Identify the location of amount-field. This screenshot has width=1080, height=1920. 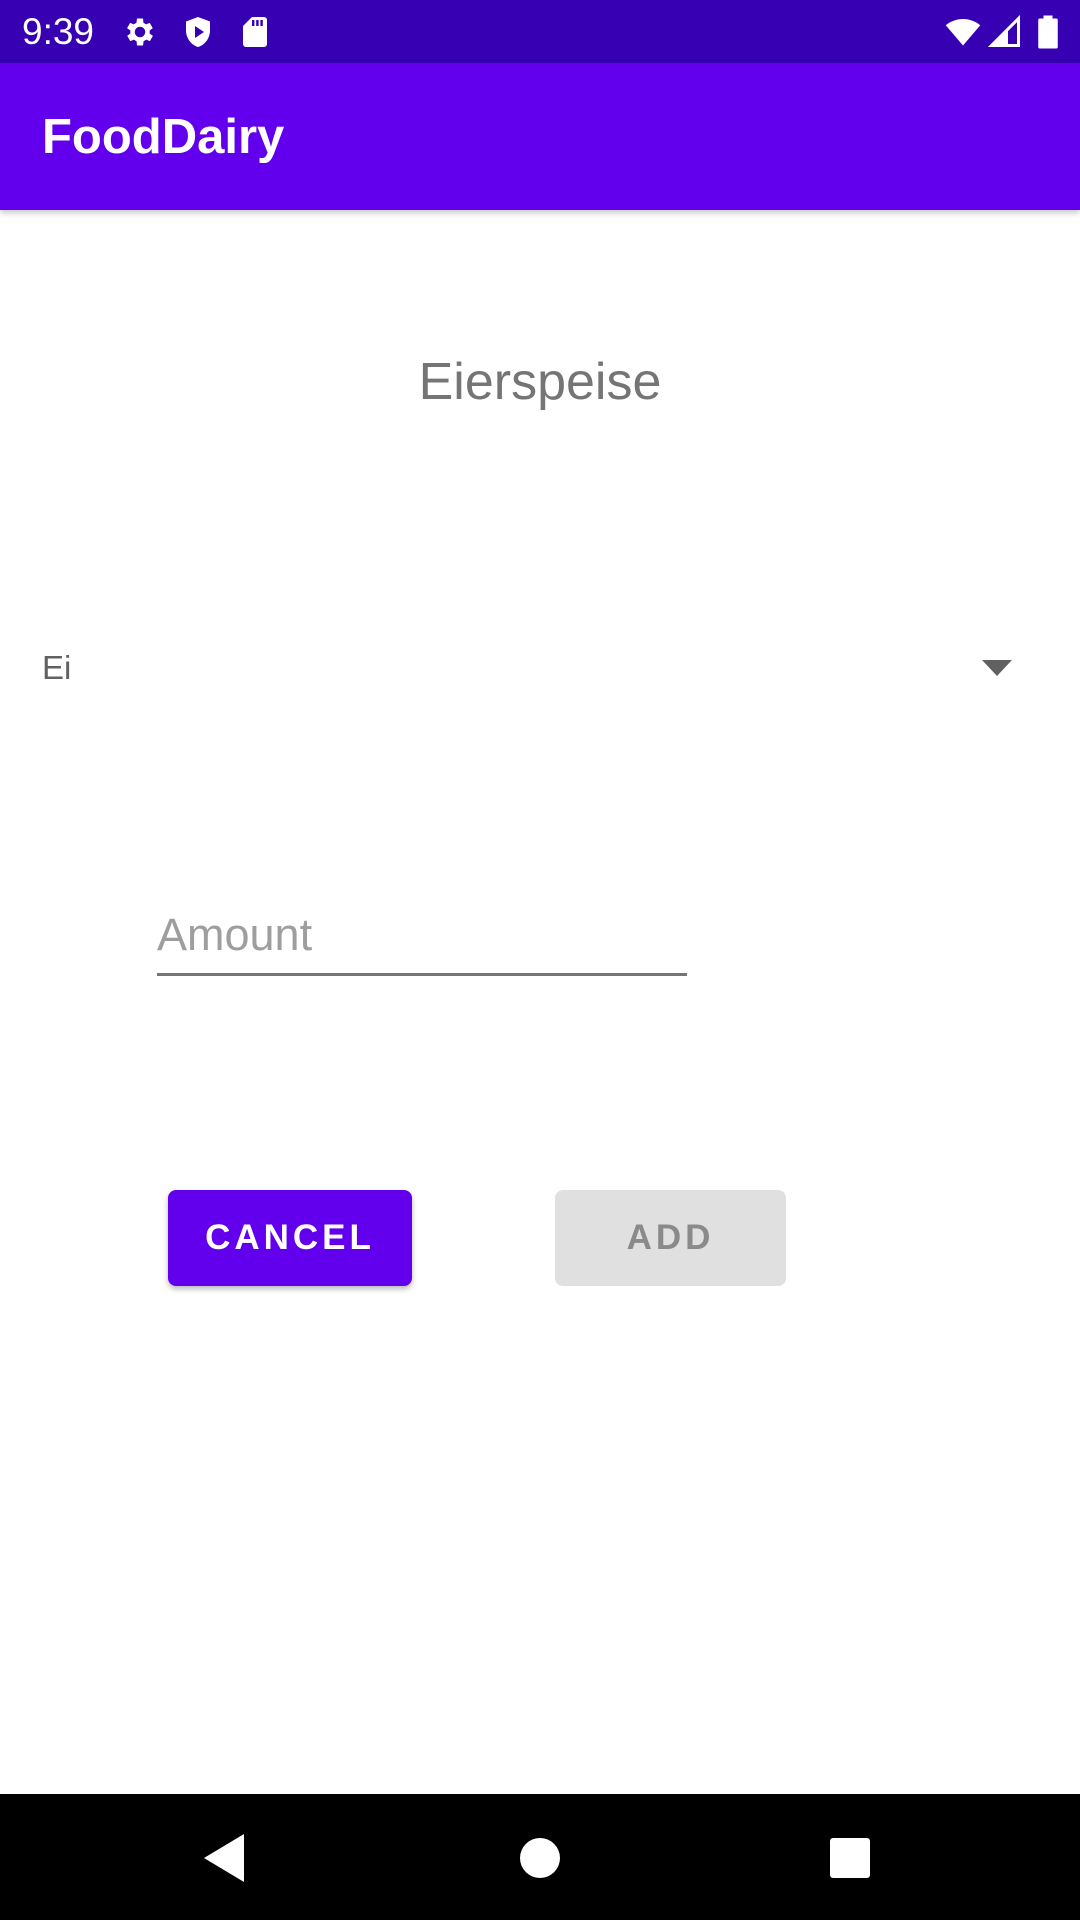
(422, 938).